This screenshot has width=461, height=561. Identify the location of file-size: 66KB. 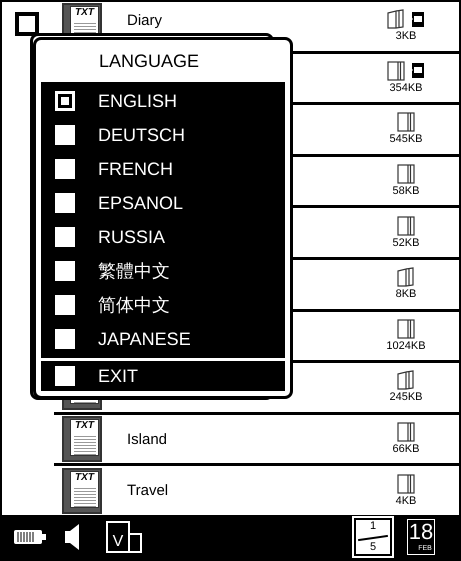
(406, 449).